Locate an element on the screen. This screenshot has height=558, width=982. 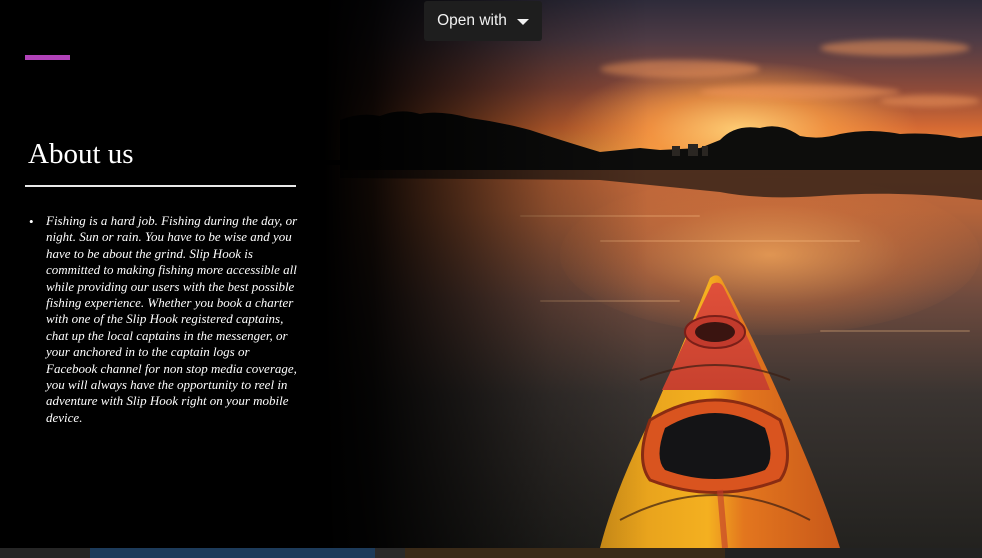
accent-bar is located at coordinates (47, 57).